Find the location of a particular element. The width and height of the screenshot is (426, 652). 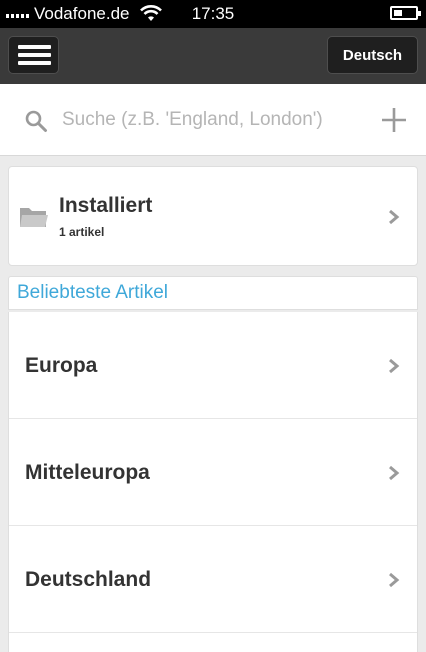

hamburger-menu-icon is located at coordinates (34, 47).